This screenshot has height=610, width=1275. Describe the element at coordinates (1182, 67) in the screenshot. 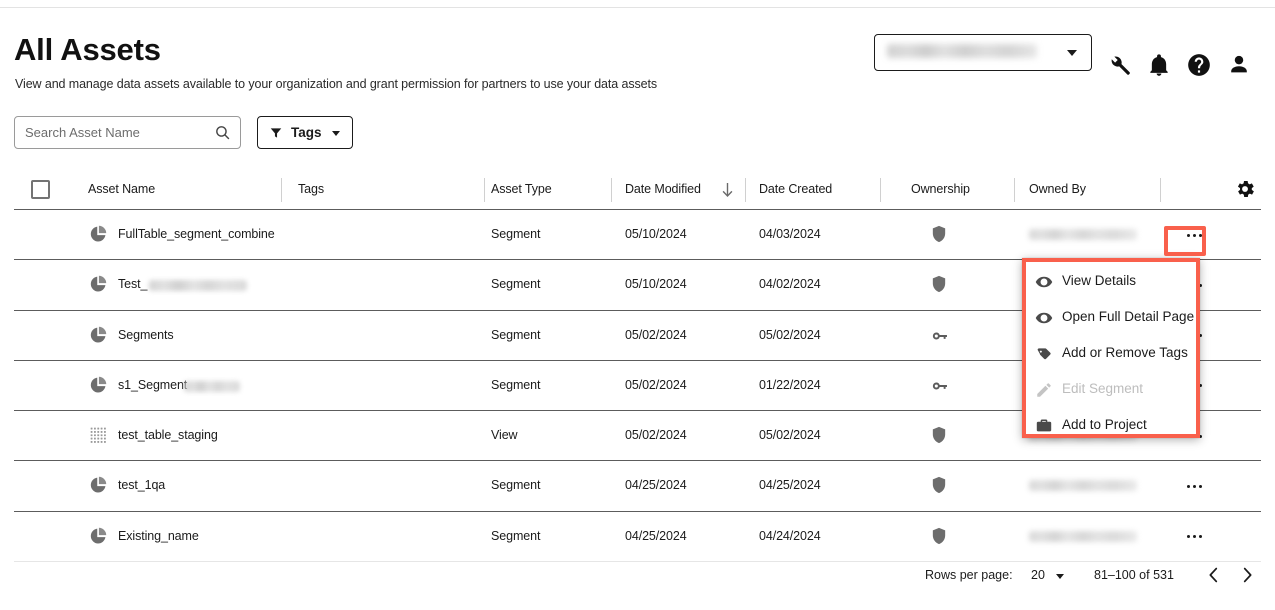

I see `header-icon-group` at that location.